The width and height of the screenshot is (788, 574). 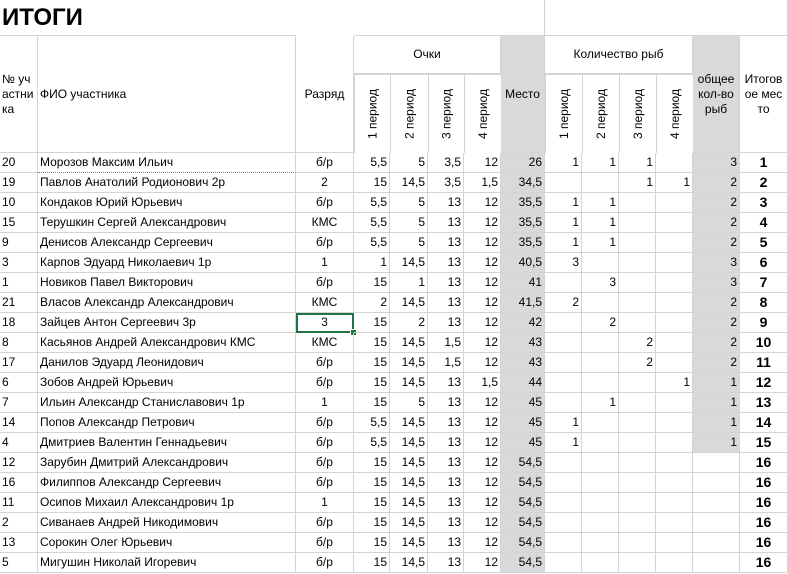 I want to click on cell-place: 44, so click(x=523, y=383).